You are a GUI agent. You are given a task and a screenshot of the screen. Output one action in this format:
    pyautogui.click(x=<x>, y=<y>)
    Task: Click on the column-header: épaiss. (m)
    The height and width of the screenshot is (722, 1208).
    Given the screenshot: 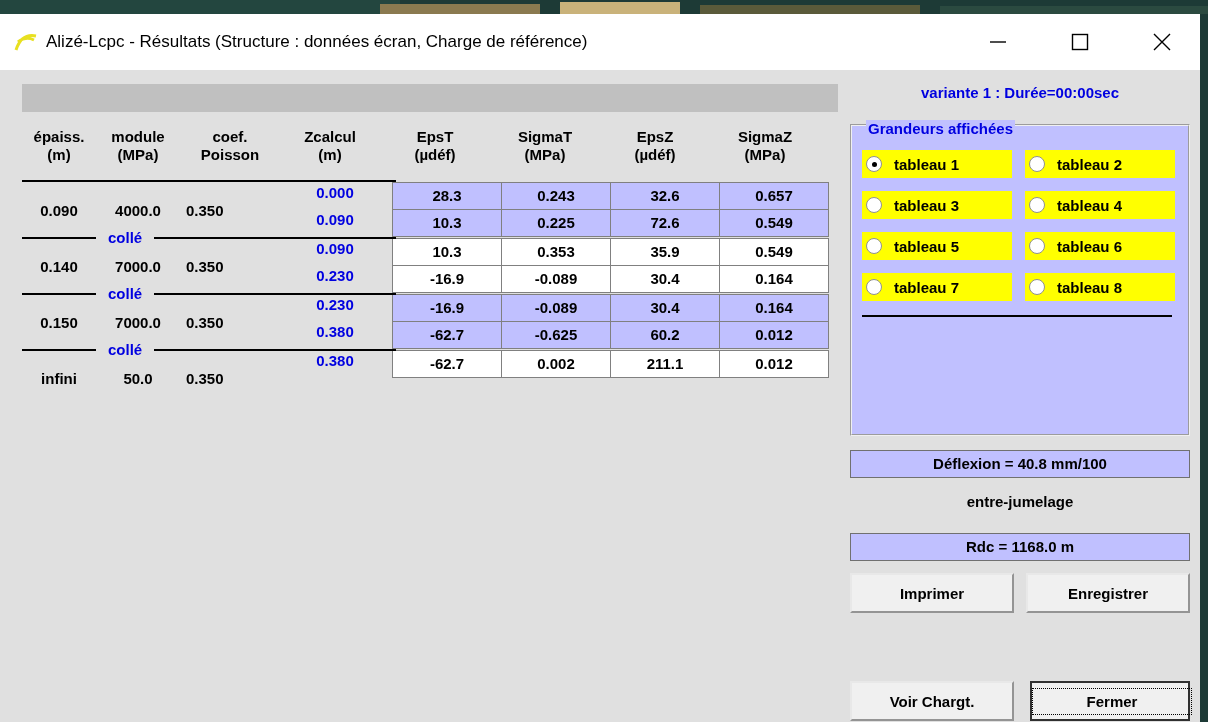 What is the action you would take?
    pyautogui.click(x=59, y=146)
    